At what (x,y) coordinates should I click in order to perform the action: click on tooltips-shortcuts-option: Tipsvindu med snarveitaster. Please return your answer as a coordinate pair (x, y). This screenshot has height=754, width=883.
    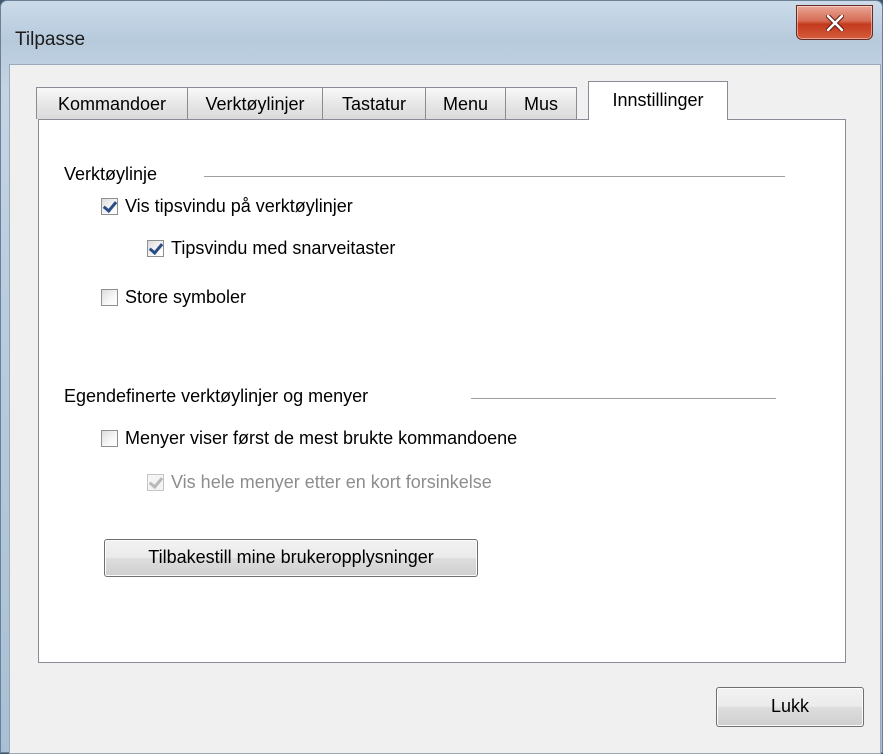
    Looking at the image, I should click on (271, 248).